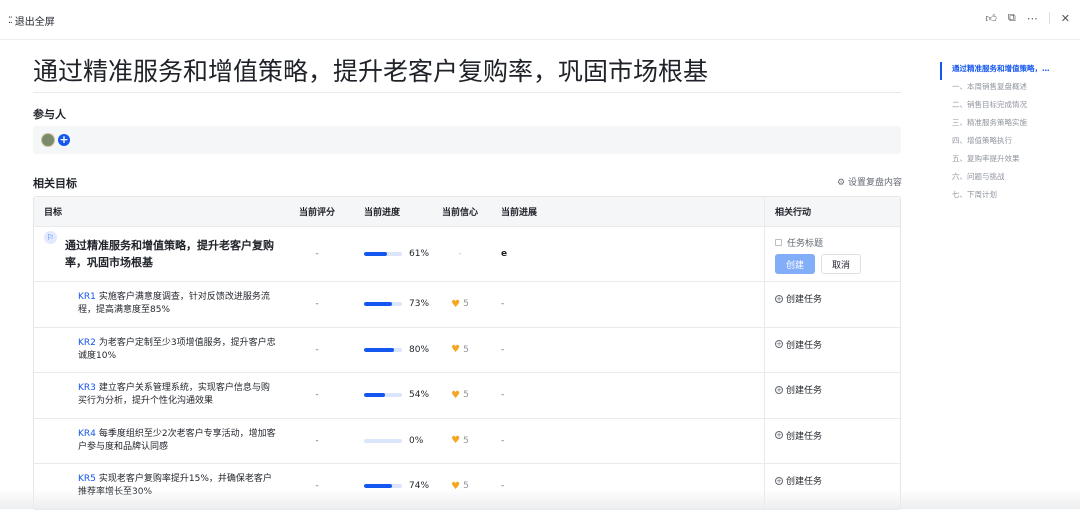 This screenshot has height=510, width=1080. I want to click on toc-item: 七、下周计划, so click(995, 197).